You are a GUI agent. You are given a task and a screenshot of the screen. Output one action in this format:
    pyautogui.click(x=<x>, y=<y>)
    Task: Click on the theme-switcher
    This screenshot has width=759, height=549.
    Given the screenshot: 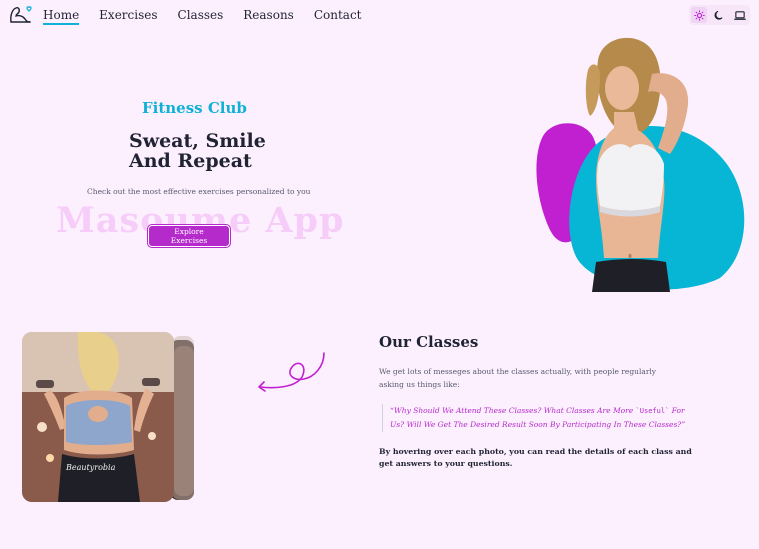 What is the action you would take?
    pyautogui.click(x=719, y=15)
    